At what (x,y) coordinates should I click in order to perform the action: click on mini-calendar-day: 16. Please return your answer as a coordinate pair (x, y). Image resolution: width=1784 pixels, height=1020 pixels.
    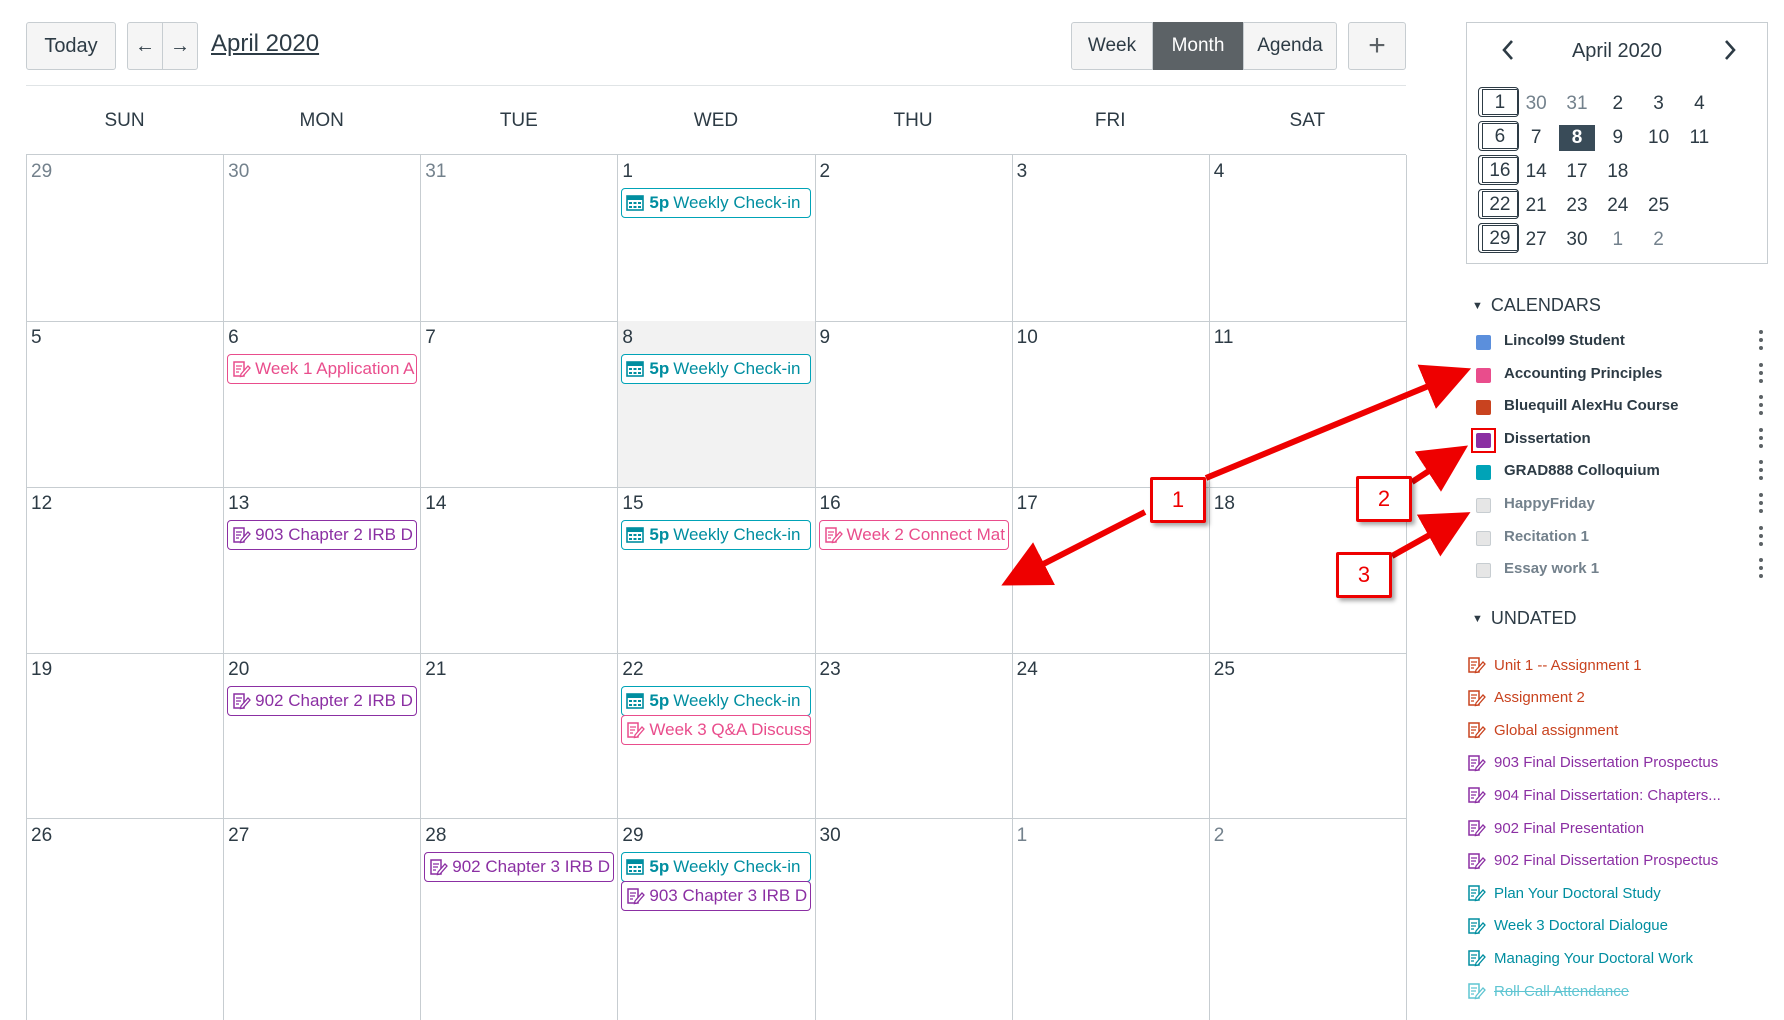
    Looking at the image, I should click on (1498, 170).